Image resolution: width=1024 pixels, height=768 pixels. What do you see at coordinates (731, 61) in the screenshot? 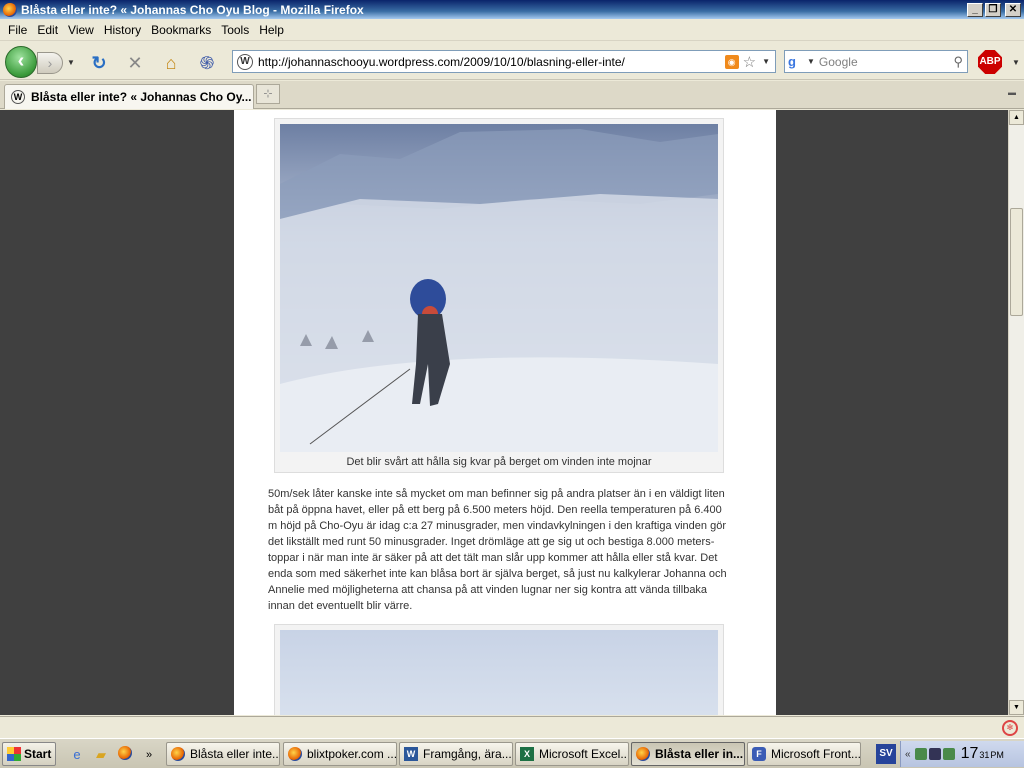
I see `rss-icon: ◉` at bounding box center [731, 61].